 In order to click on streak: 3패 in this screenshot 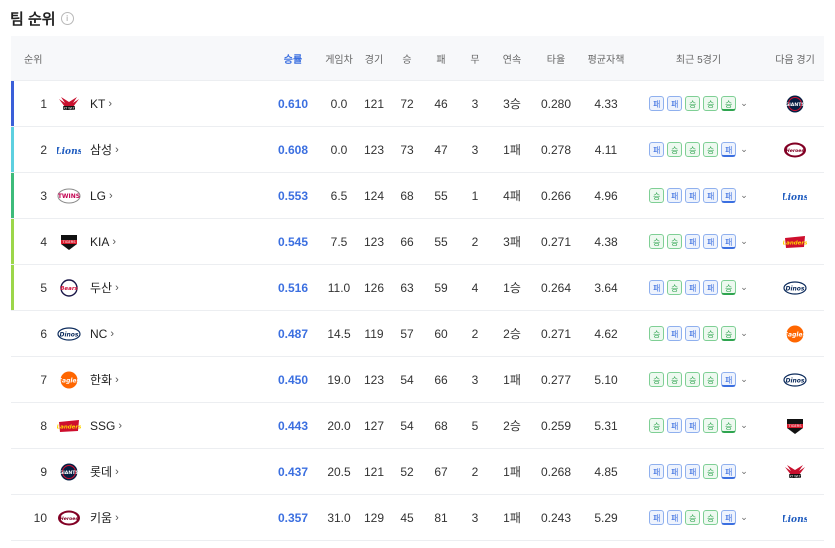, I will do `click(512, 242)`.